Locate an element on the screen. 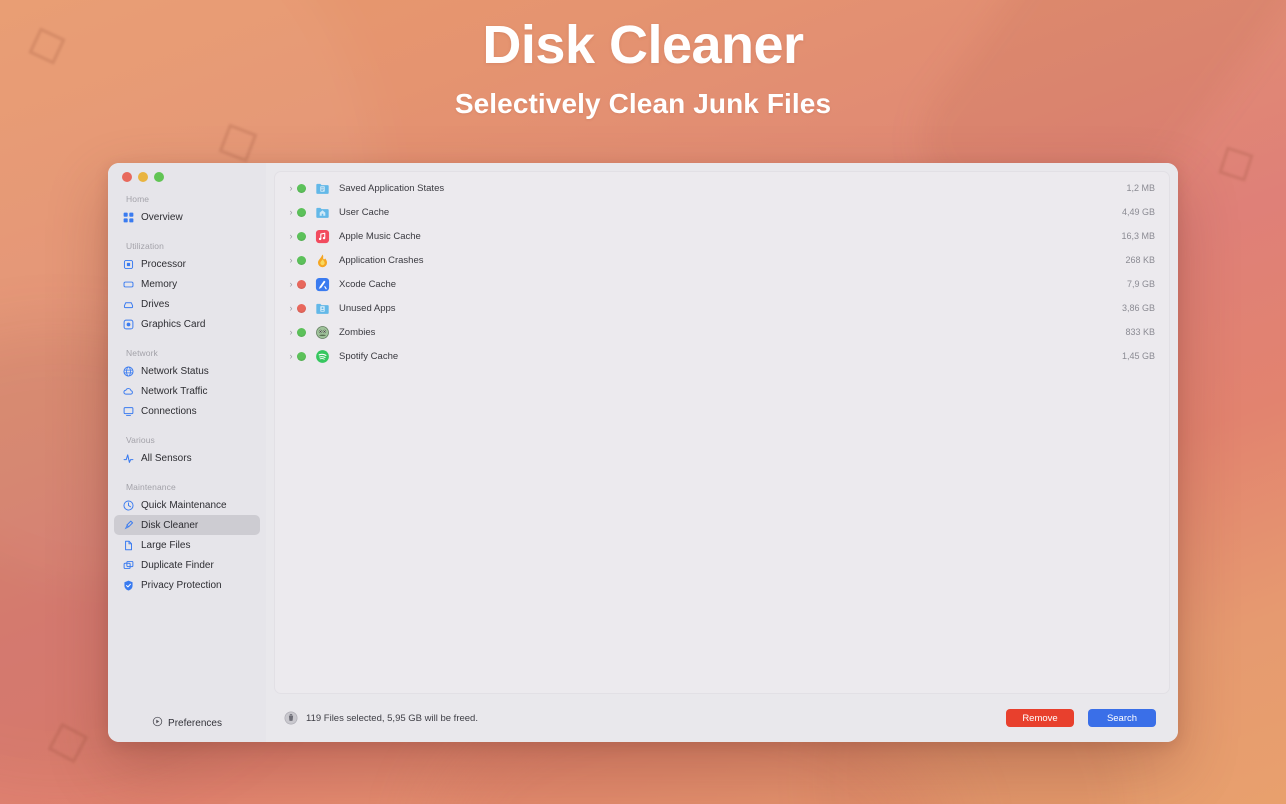  cloud-icon is located at coordinates (128, 391).